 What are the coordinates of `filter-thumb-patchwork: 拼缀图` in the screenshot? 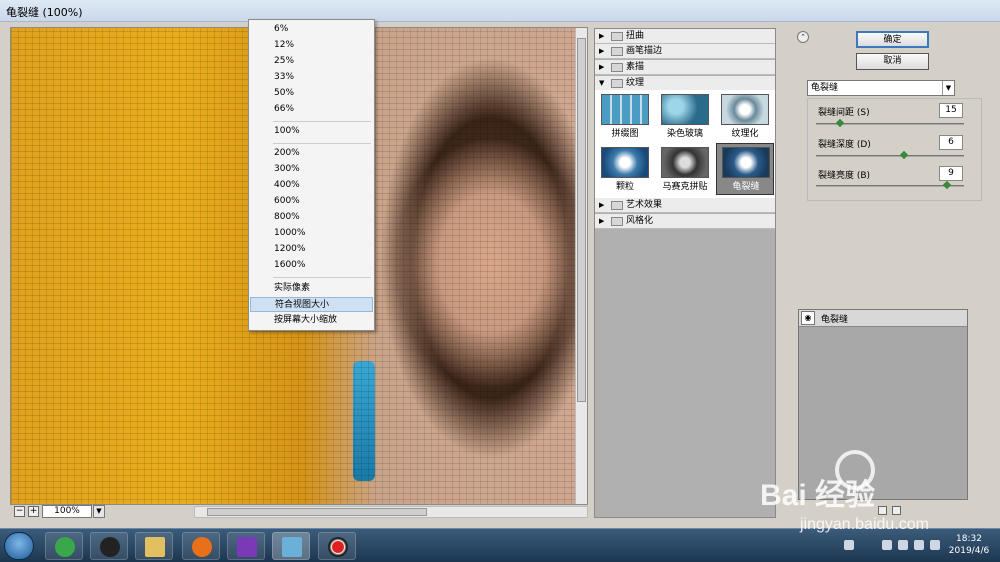 It's located at (625, 117).